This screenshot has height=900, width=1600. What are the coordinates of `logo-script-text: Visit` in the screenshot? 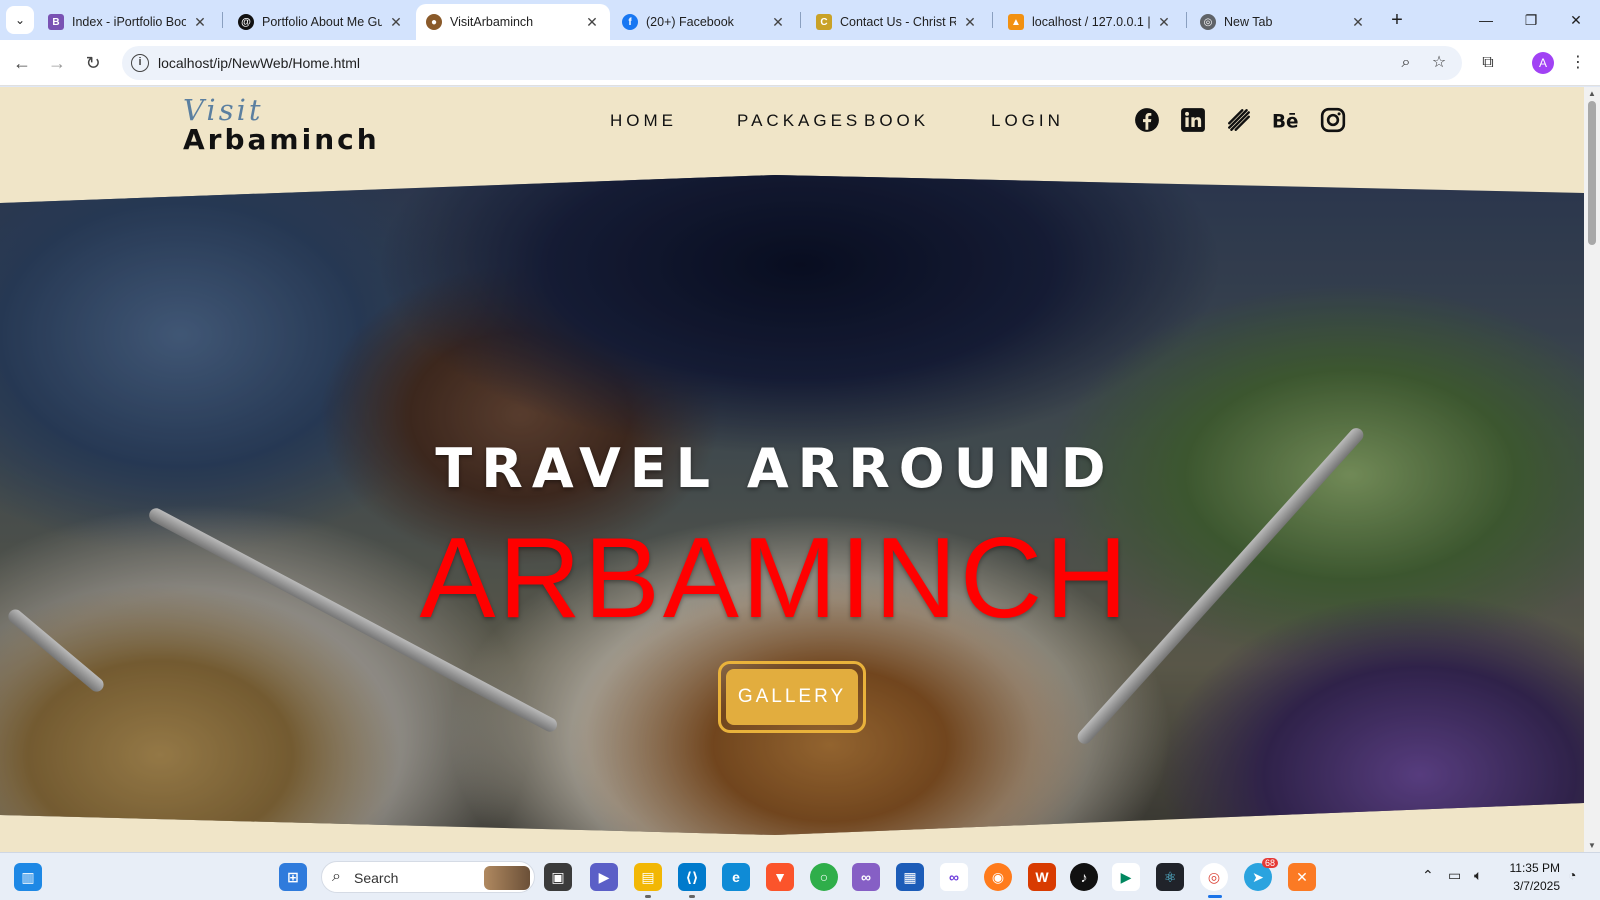 It's located at (223, 110).